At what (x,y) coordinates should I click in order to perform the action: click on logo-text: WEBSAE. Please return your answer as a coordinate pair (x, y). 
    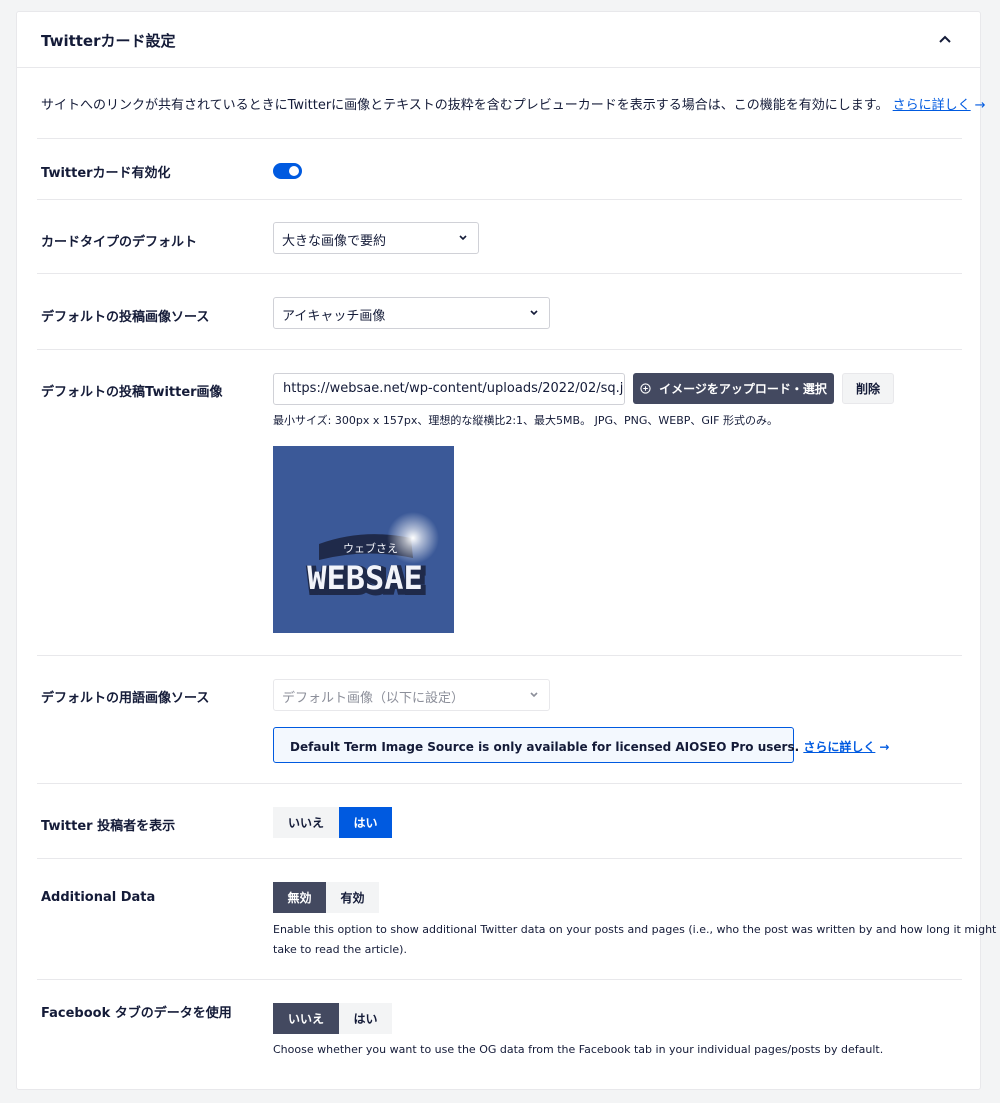
    Looking at the image, I should click on (365, 578).